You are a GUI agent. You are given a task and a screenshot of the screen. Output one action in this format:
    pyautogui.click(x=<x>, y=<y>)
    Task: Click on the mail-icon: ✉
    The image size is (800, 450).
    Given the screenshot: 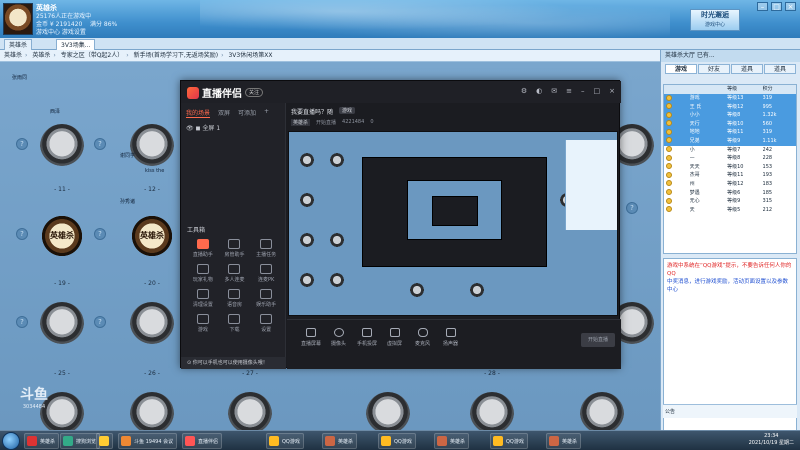 What is the action you would take?
    pyautogui.click(x=554, y=91)
    